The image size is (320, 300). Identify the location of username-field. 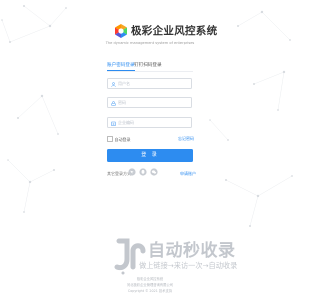
(149, 83).